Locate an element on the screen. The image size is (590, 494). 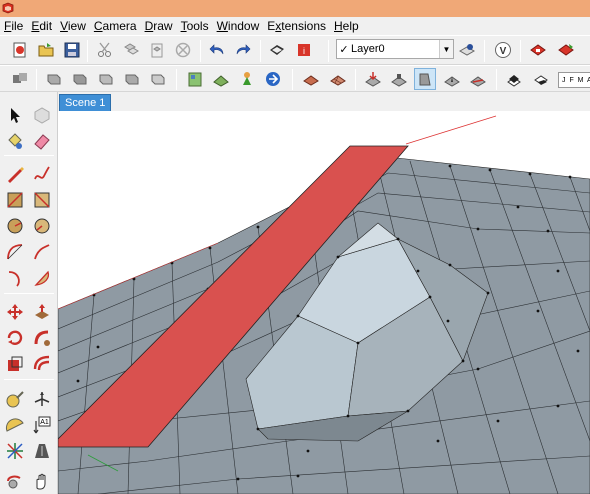
menu-window: Window is located at coordinates (238, 26).